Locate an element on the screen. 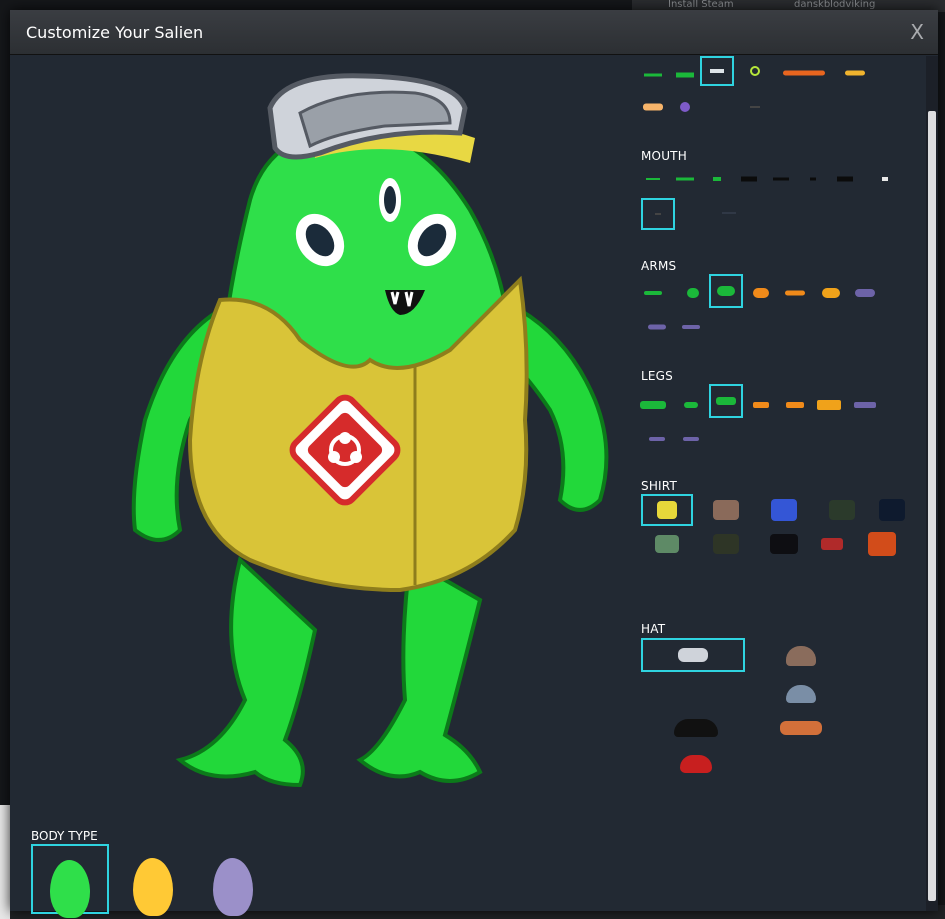 The height and width of the screenshot is (919, 945). shirt-label: SHIRT is located at coordinates (659, 486).